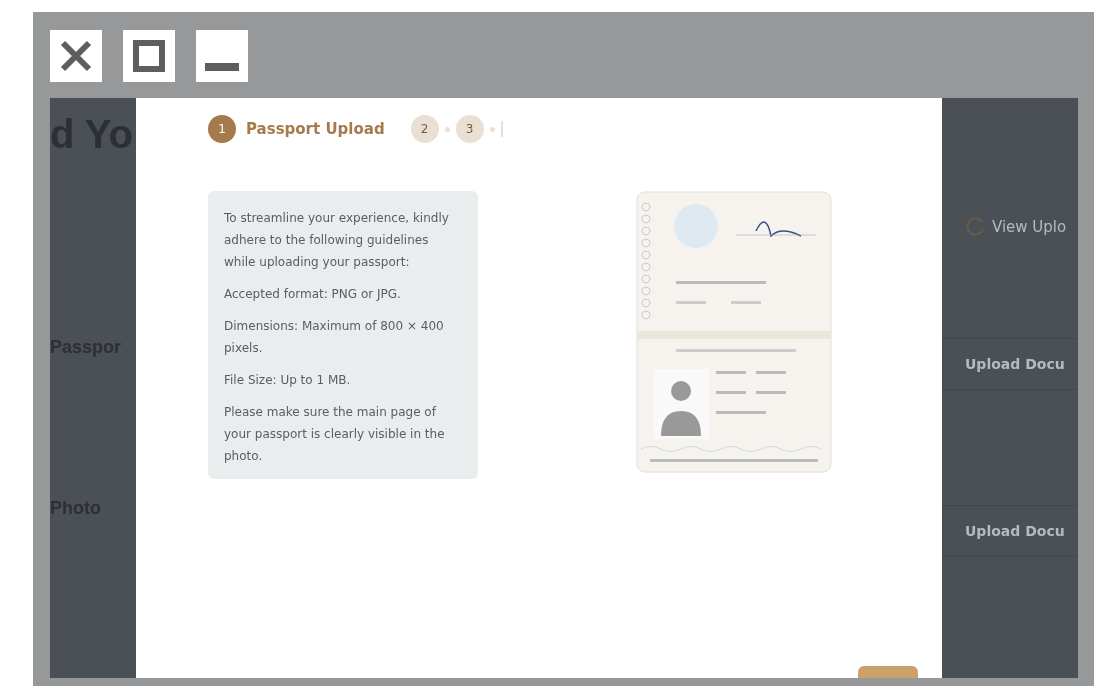 The width and height of the screenshot is (1106, 686). Describe the element at coordinates (313, 294) in the screenshot. I see `guideline-text: Accepted format: PNG or JPG.` at that location.